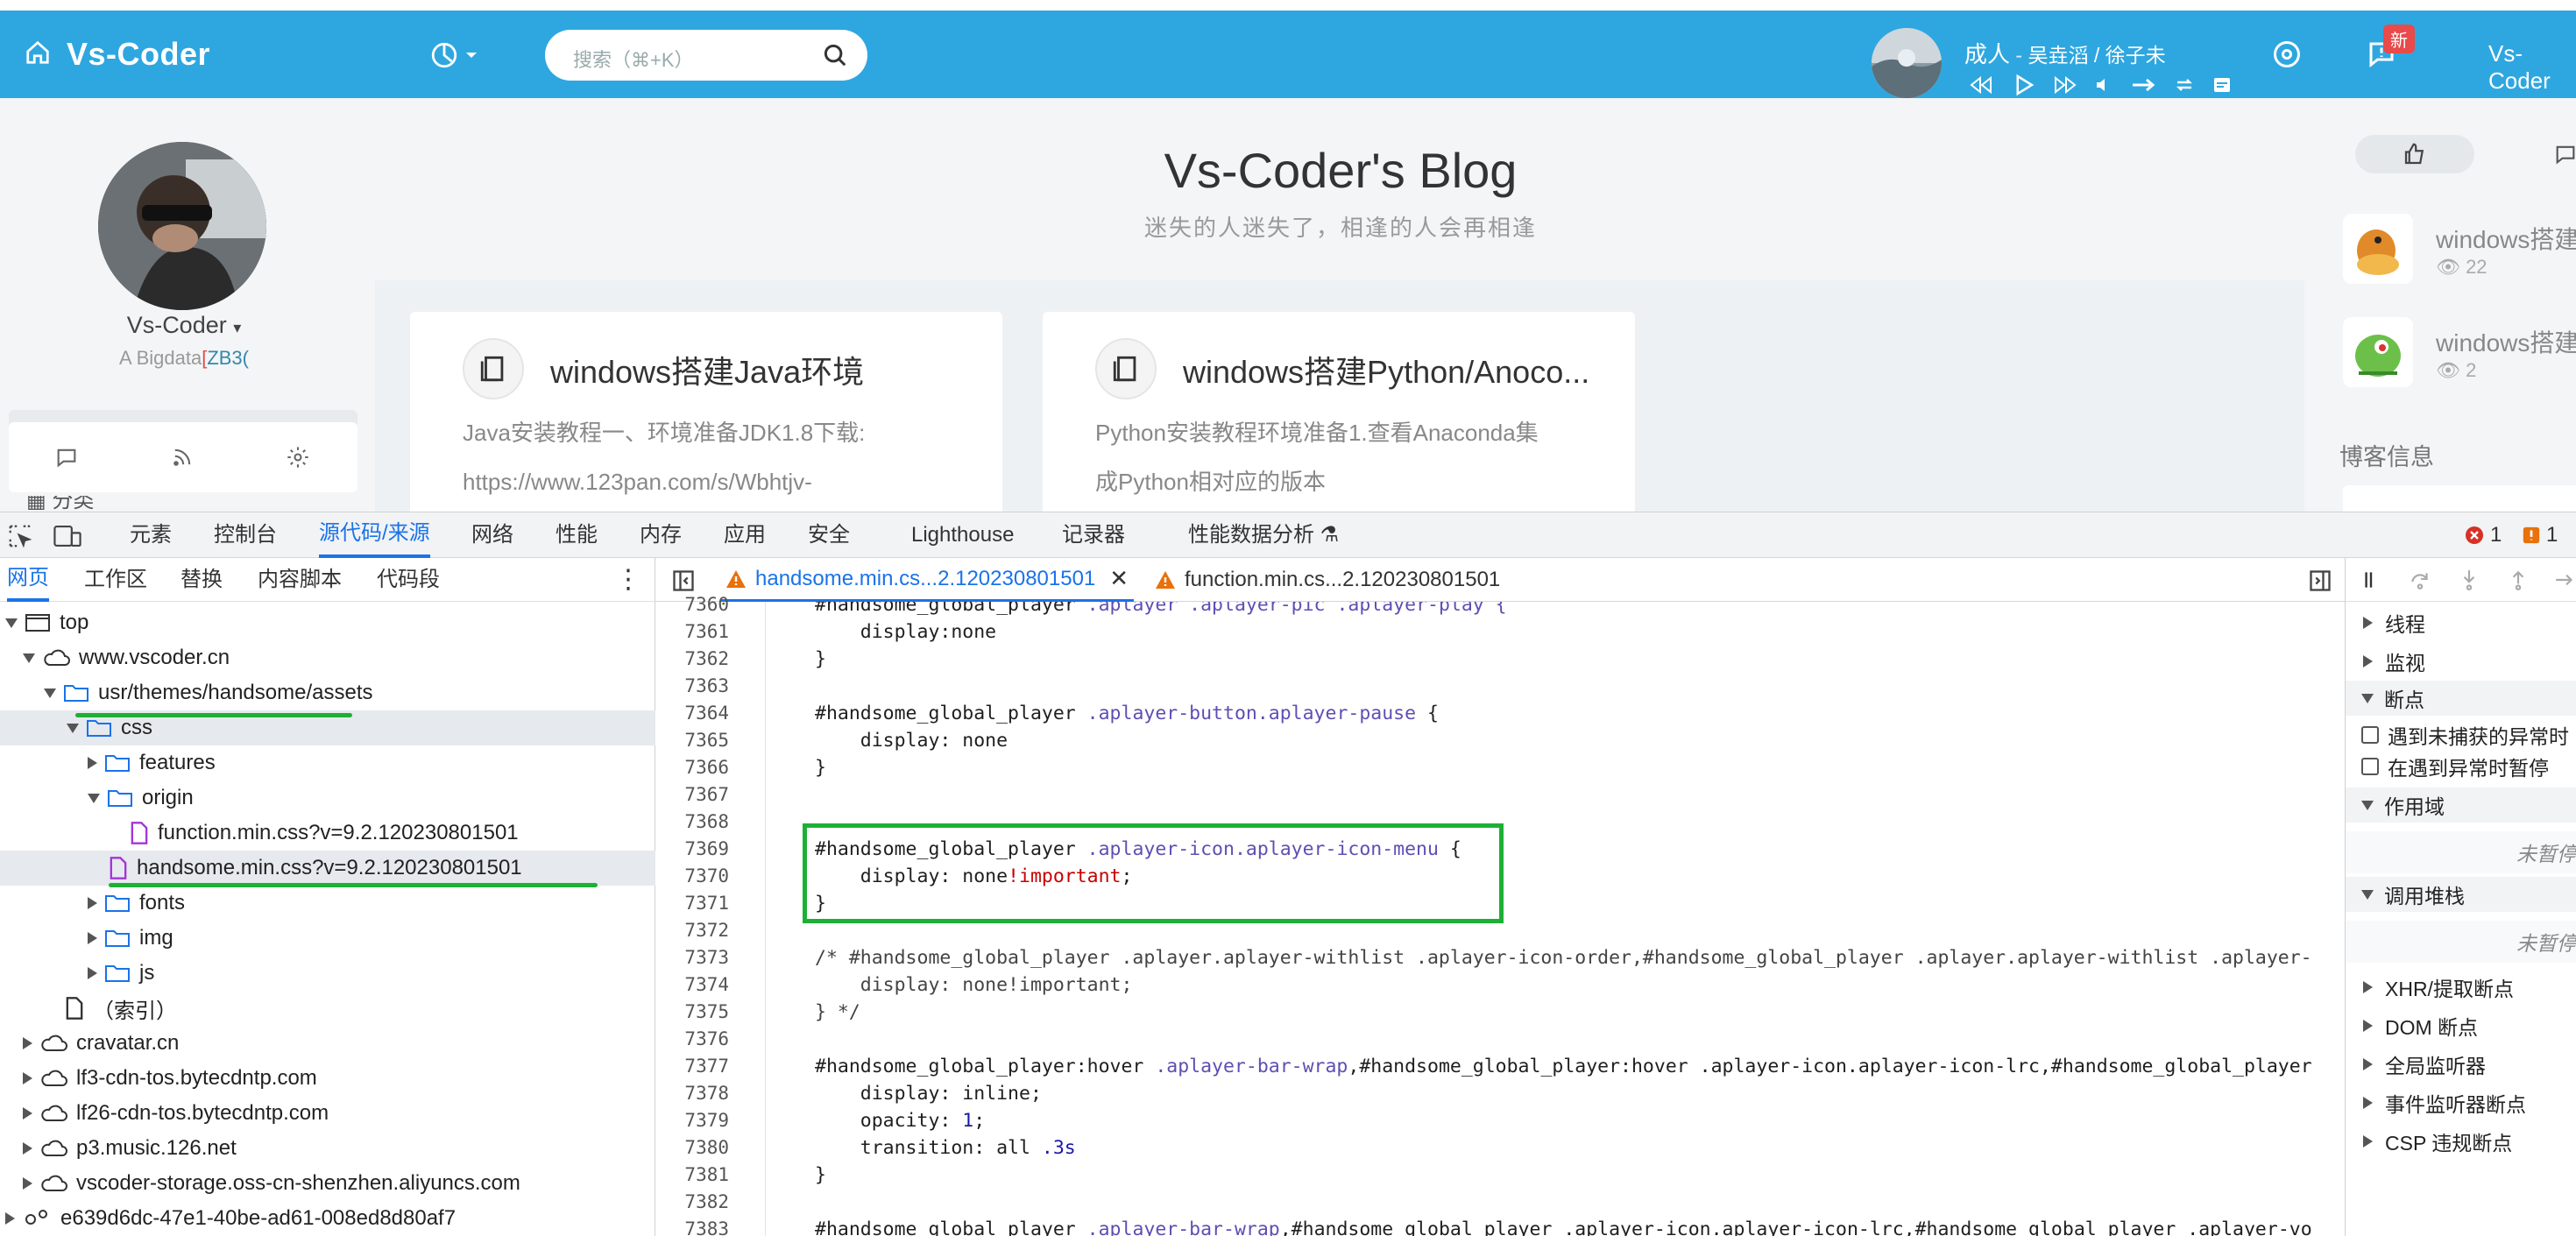 Image resolution: width=2576 pixels, height=1243 pixels. What do you see at coordinates (327, 762) in the screenshot?
I see `tree-node-folder: features` at bounding box center [327, 762].